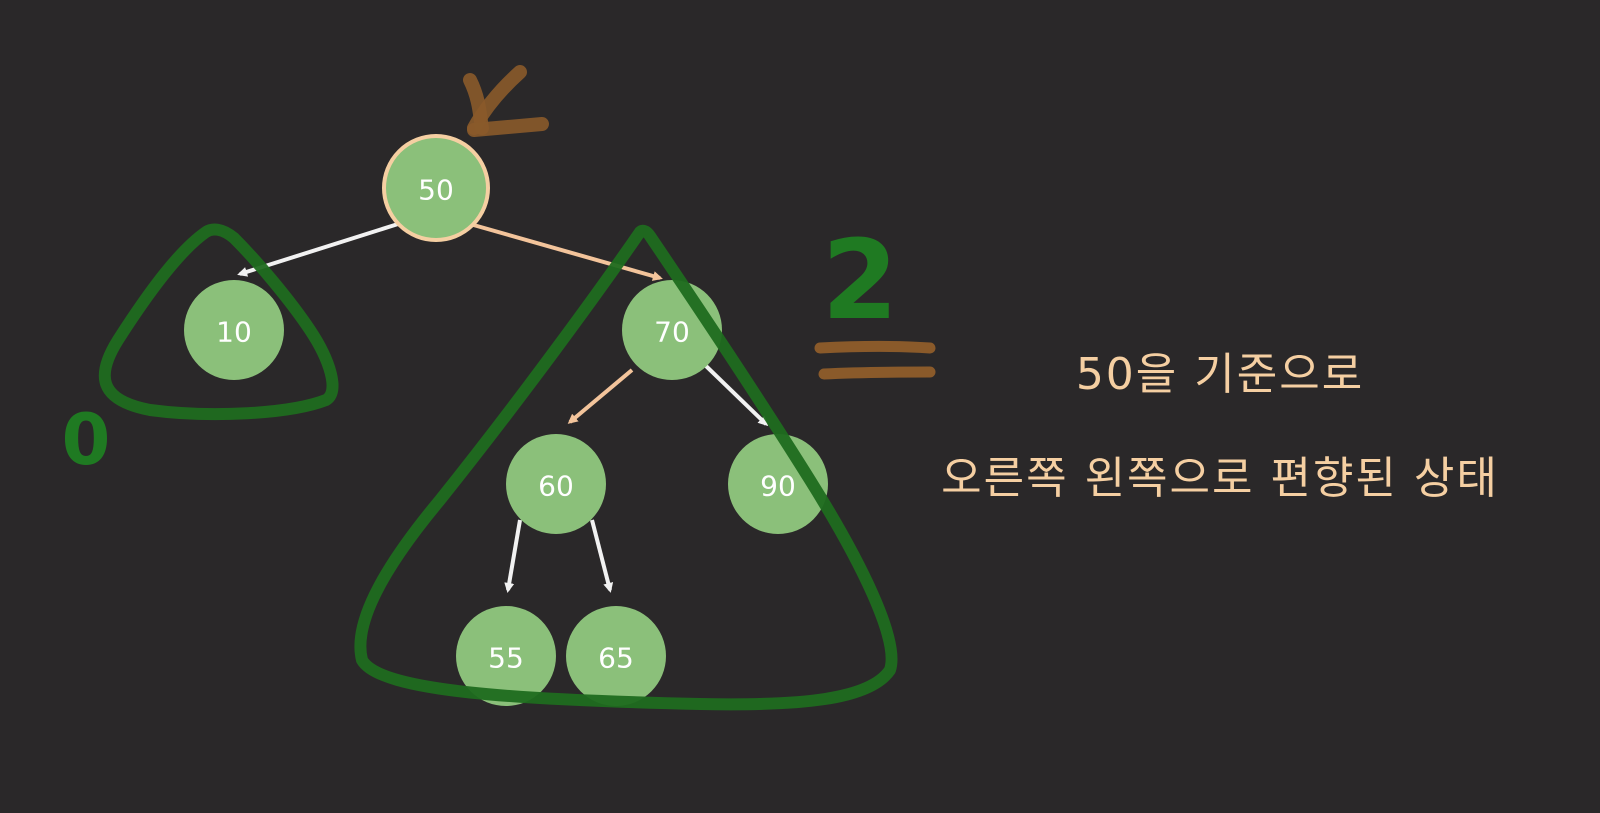 This screenshot has width=1600, height=813. I want to click on node-label: 90, so click(778, 486).